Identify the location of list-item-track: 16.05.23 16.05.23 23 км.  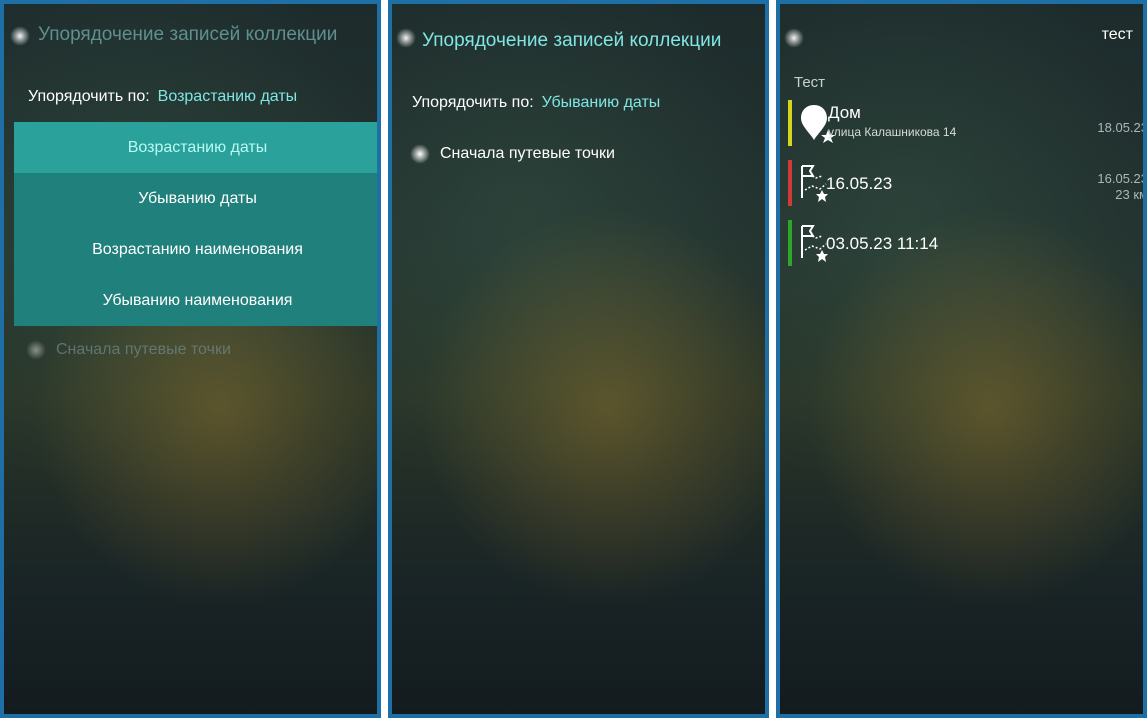
(967, 184).